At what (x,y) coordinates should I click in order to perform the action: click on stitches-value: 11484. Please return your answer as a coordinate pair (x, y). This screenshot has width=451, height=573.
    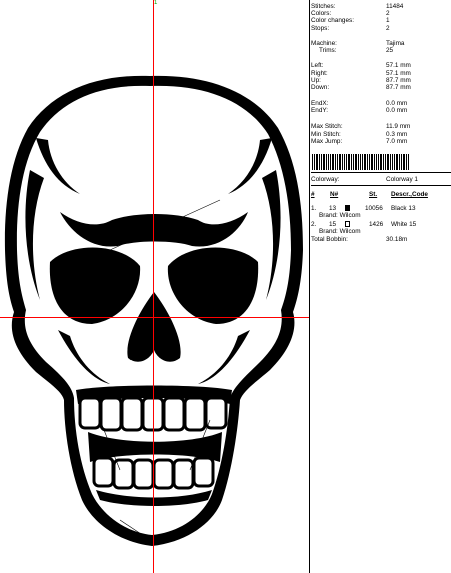
    Looking at the image, I should click on (395, 6).